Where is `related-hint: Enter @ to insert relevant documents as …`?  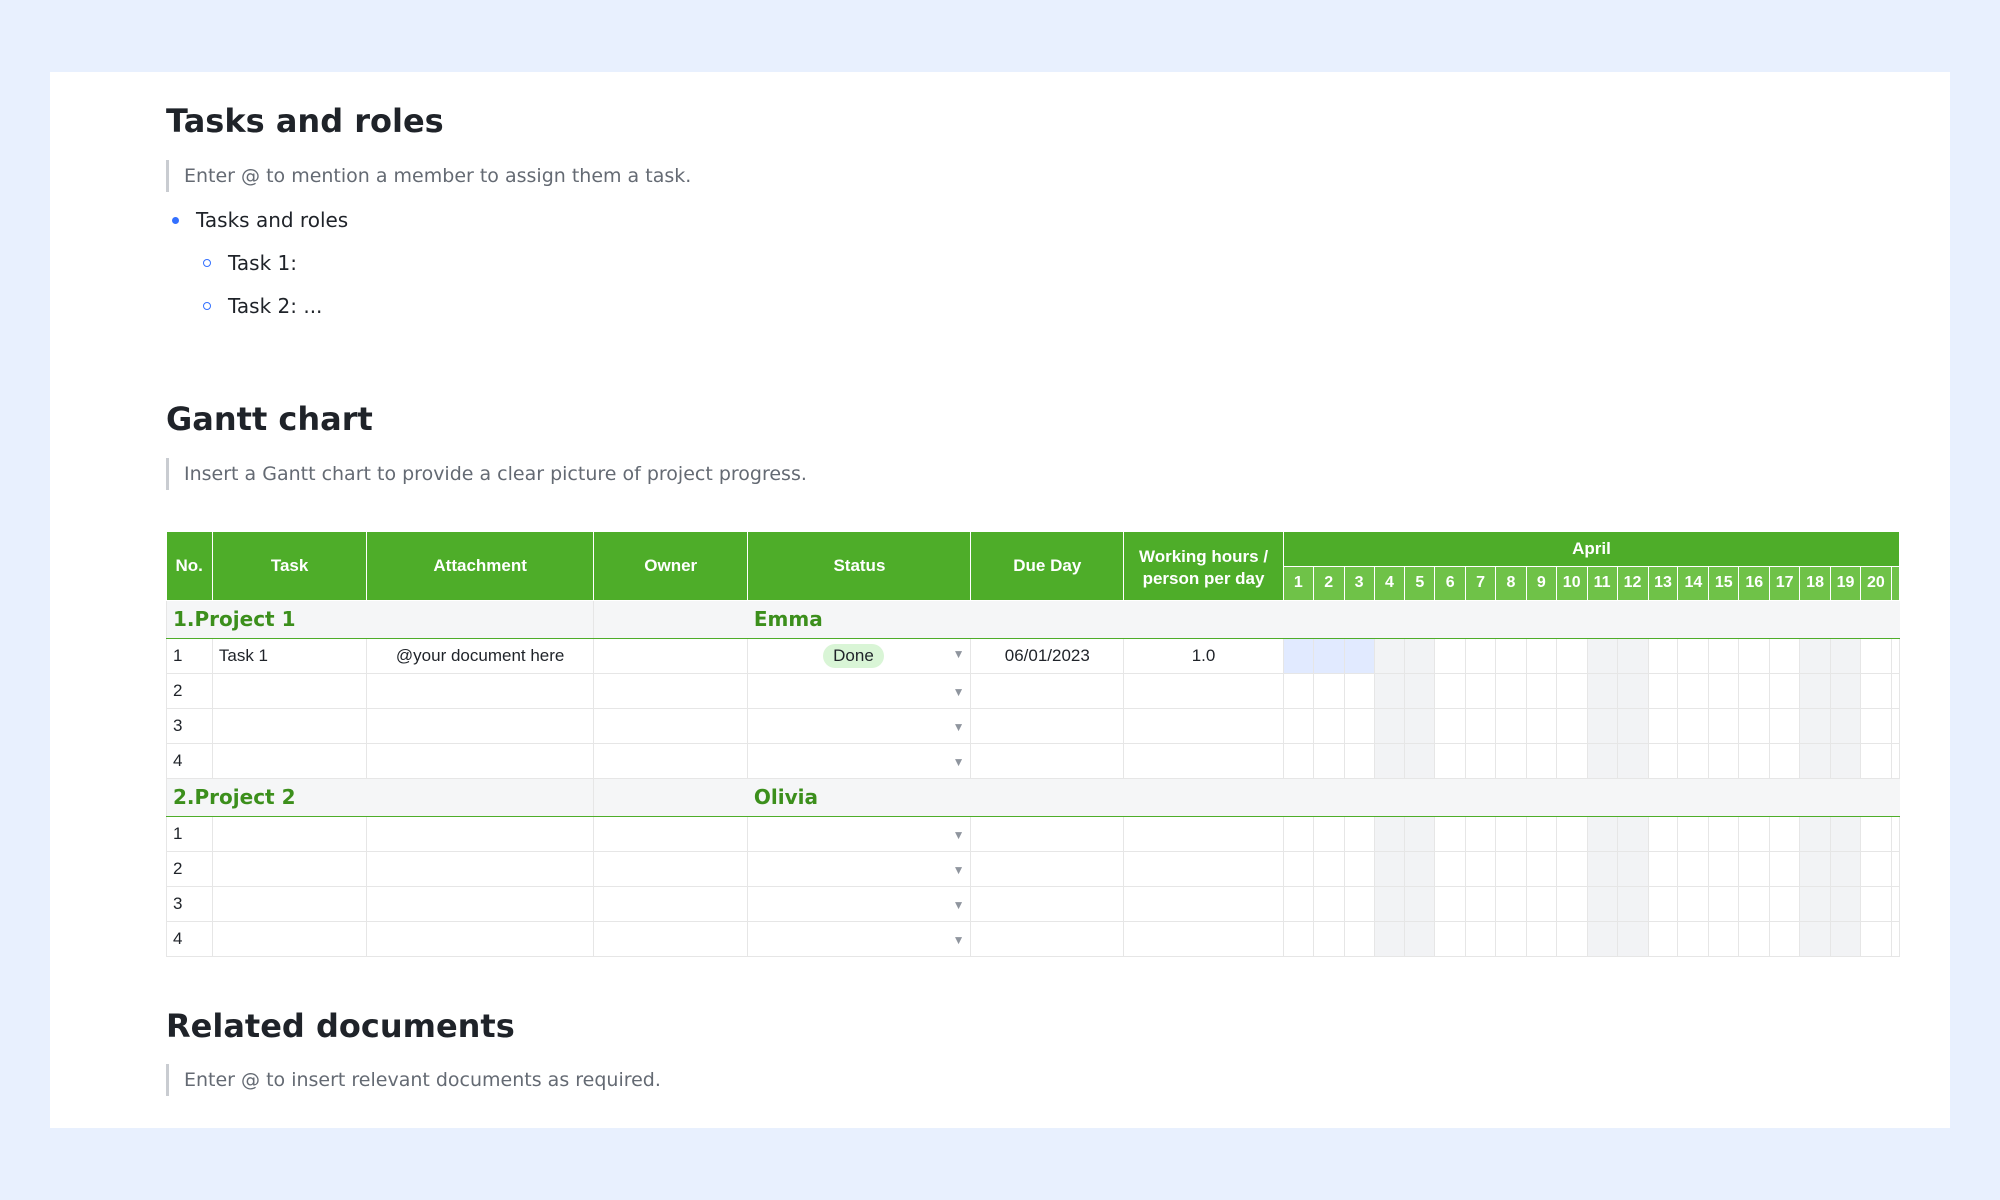 related-hint: Enter @ to insert relevant documents as … is located at coordinates (625, 1080).